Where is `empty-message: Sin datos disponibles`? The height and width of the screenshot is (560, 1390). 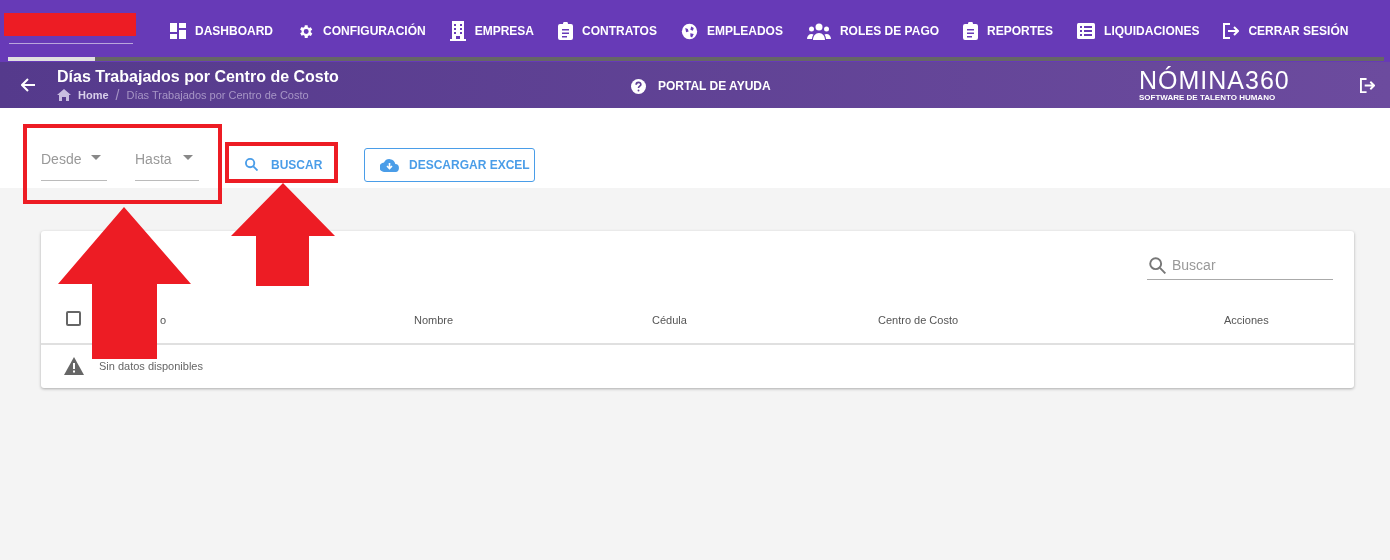
empty-message: Sin datos disponibles is located at coordinates (151, 366).